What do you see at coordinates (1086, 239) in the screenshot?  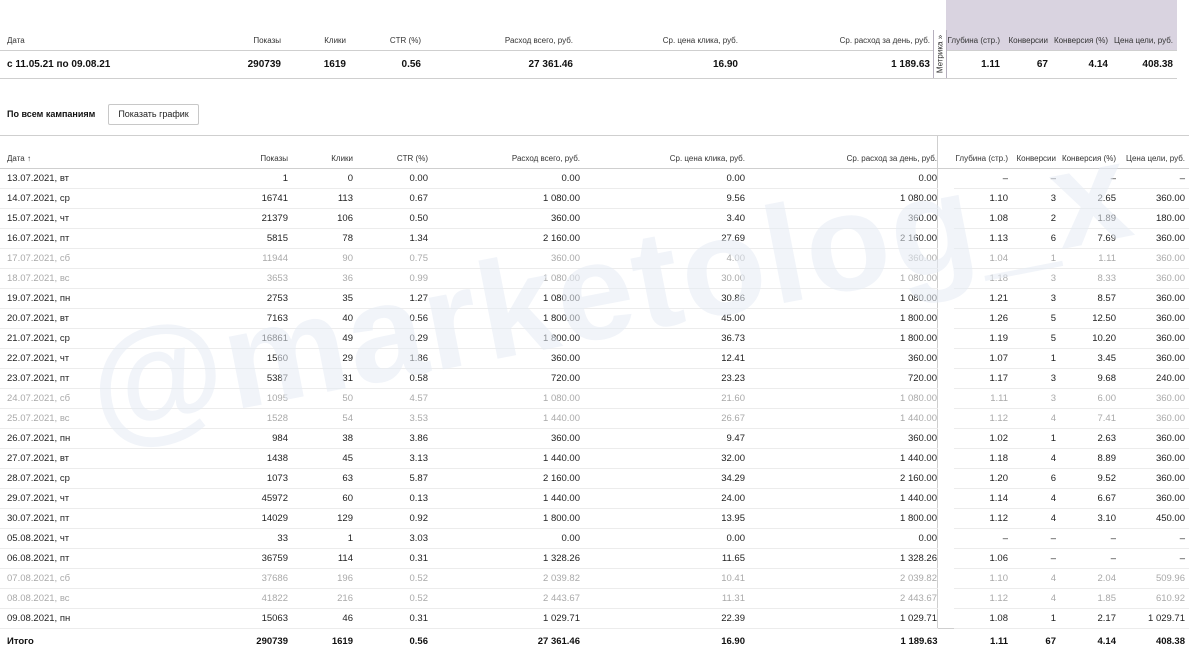 I see `cell-conv-rate: 7.69` at bounding box center [1086, 239].